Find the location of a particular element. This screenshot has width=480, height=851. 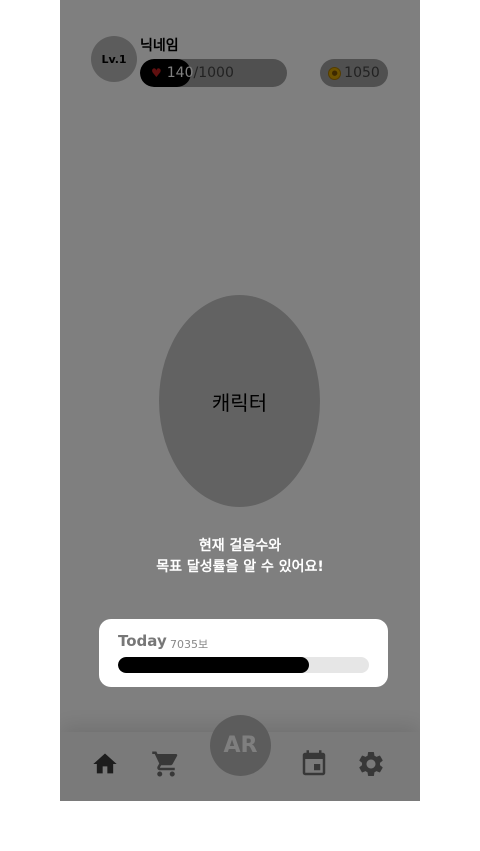

tutorial-line-2: 목표 달성률을 알 수 있어요! is located at coordinates (240, 567).